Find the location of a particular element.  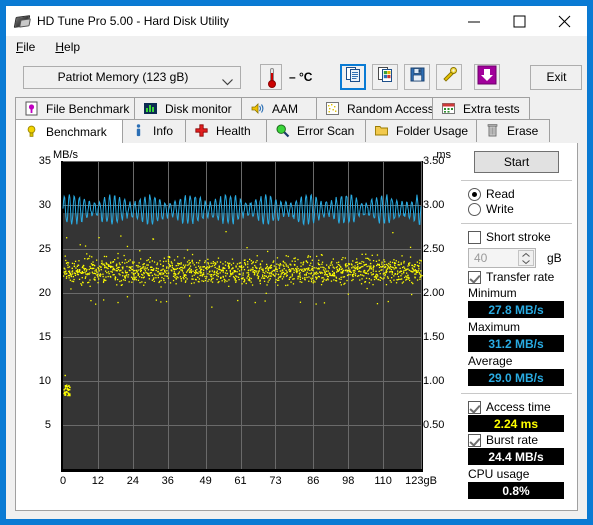

download-button is located at coordinates (487, 77).